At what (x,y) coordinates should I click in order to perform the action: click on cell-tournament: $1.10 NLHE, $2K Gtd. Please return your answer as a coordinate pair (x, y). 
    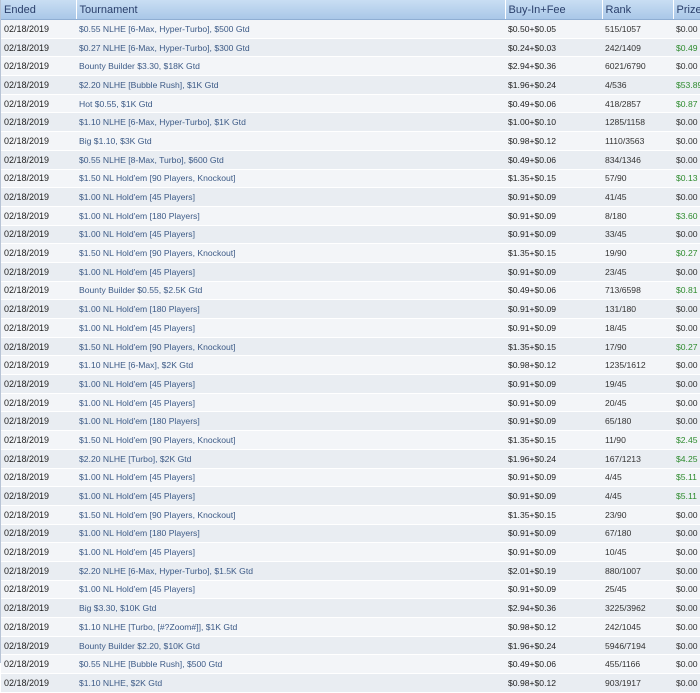
    Looking at the image, I should click on (290, 683).